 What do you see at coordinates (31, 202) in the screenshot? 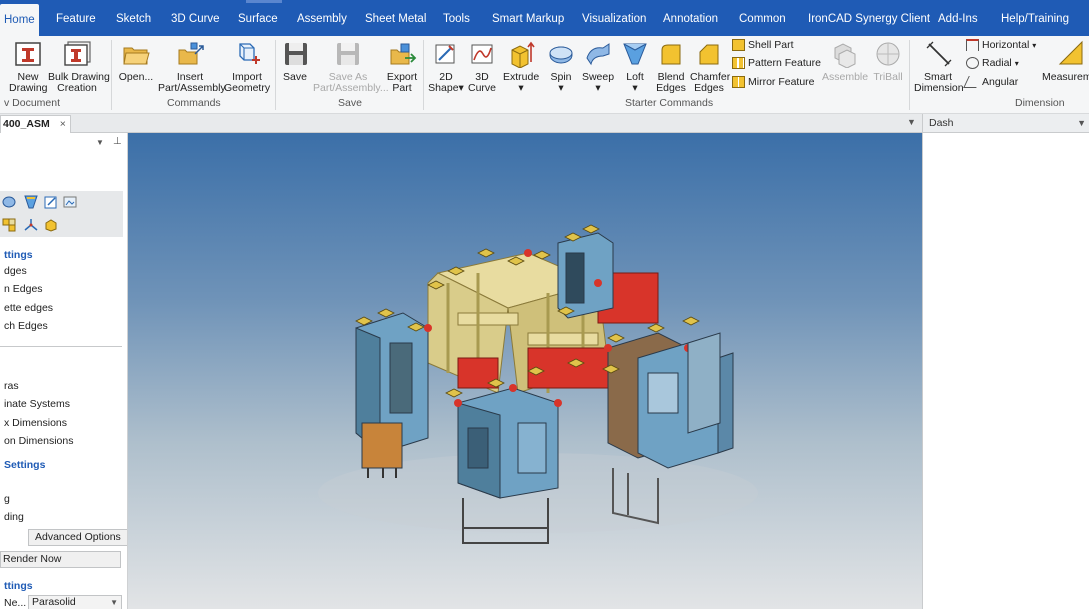
I see `loft-tool-icon` at bounding box center [31, 202].